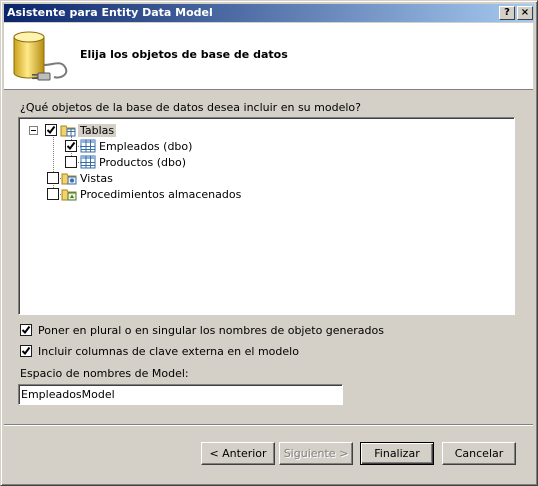 This screenshot has height=486, width=538. What do you see at coordinates (180, 394) in the screenshot?
I see `namespace-input` at bounding box center [180, 394].